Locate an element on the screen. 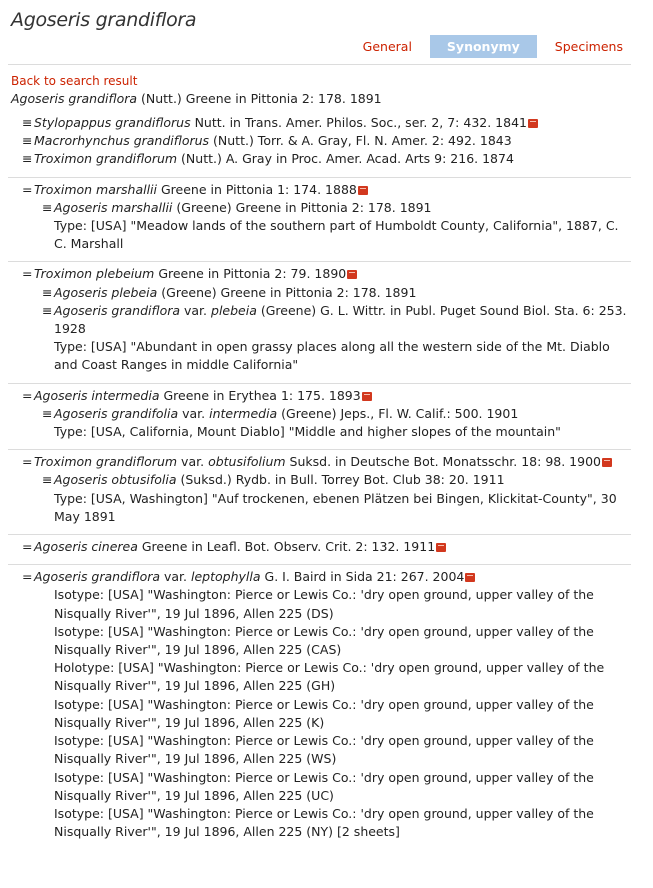  header-divider is located at coordinates (319, 64).